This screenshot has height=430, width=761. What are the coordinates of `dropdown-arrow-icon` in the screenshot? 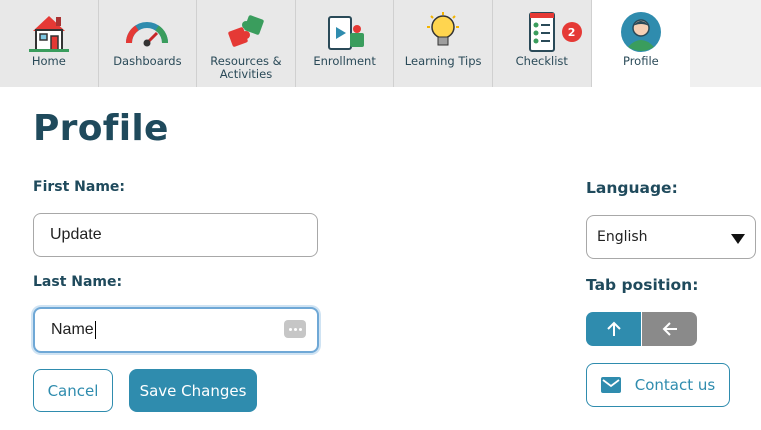 It's located at (738, 239).